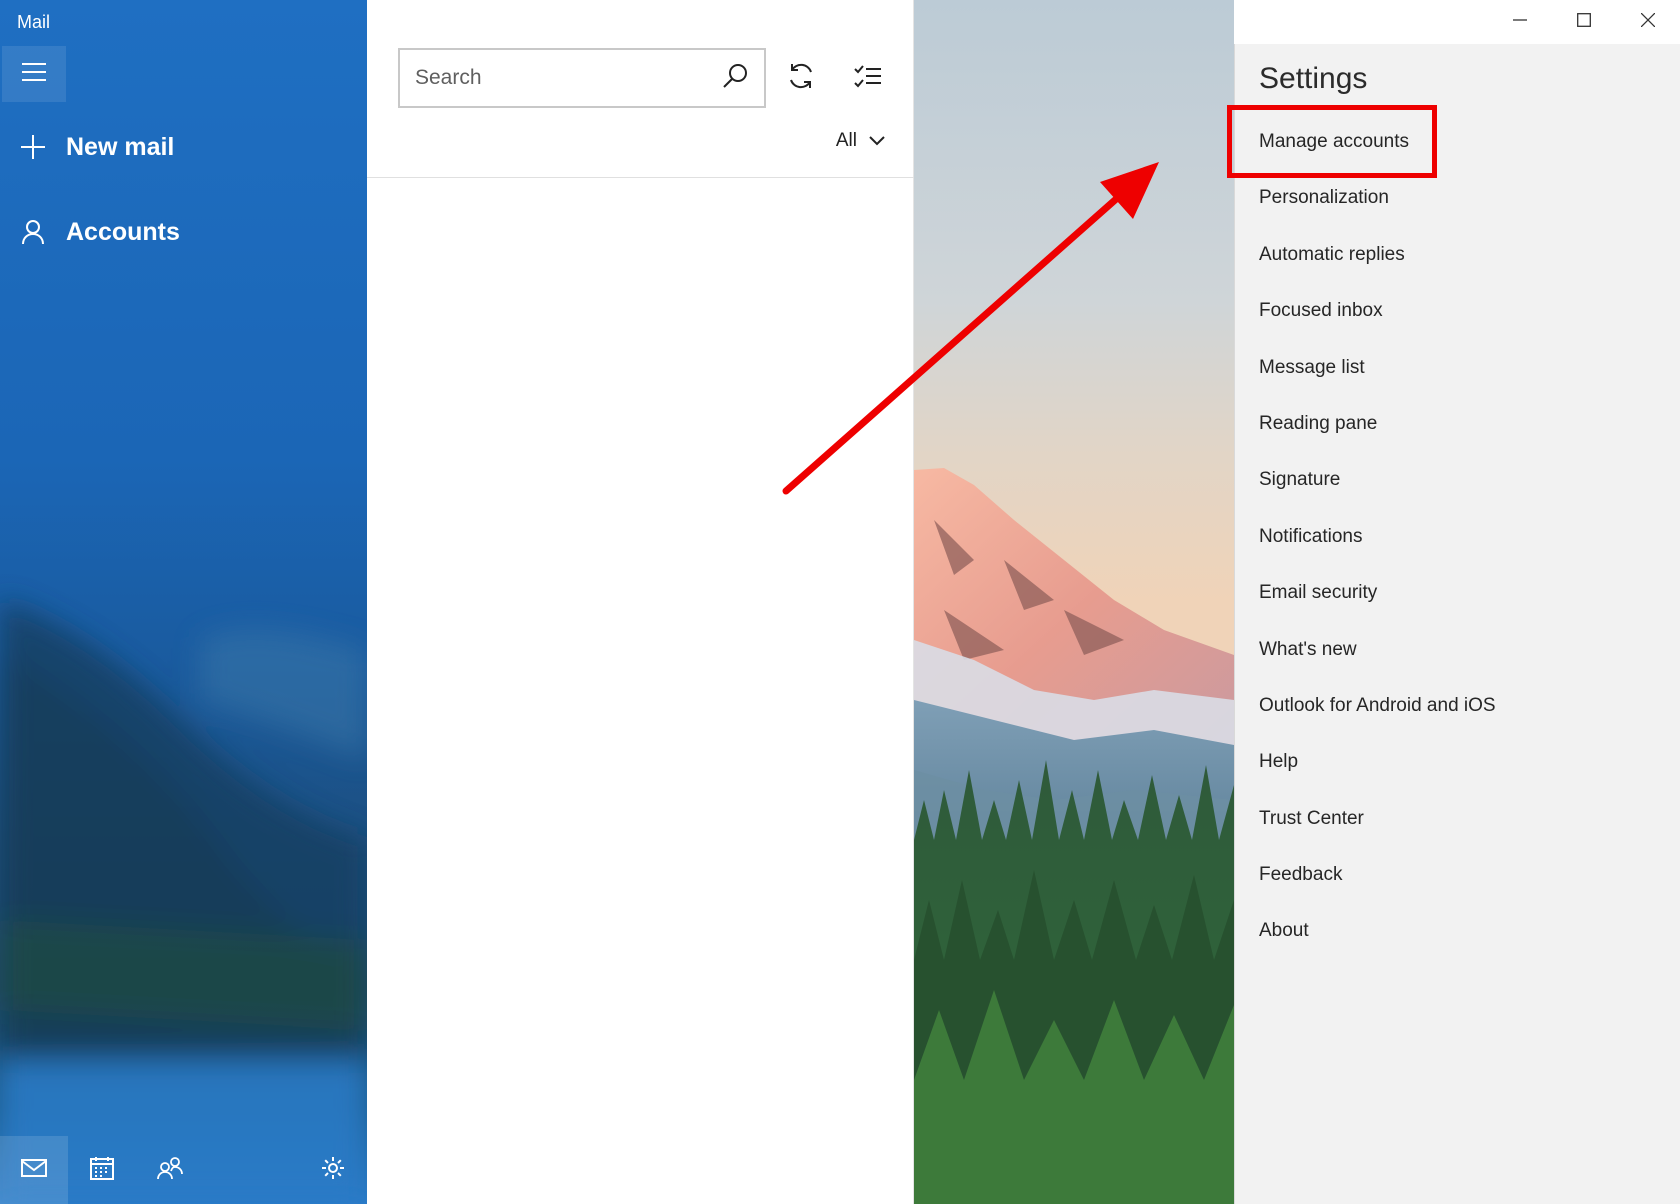  I want to click on list-divider, so click(640, 177).